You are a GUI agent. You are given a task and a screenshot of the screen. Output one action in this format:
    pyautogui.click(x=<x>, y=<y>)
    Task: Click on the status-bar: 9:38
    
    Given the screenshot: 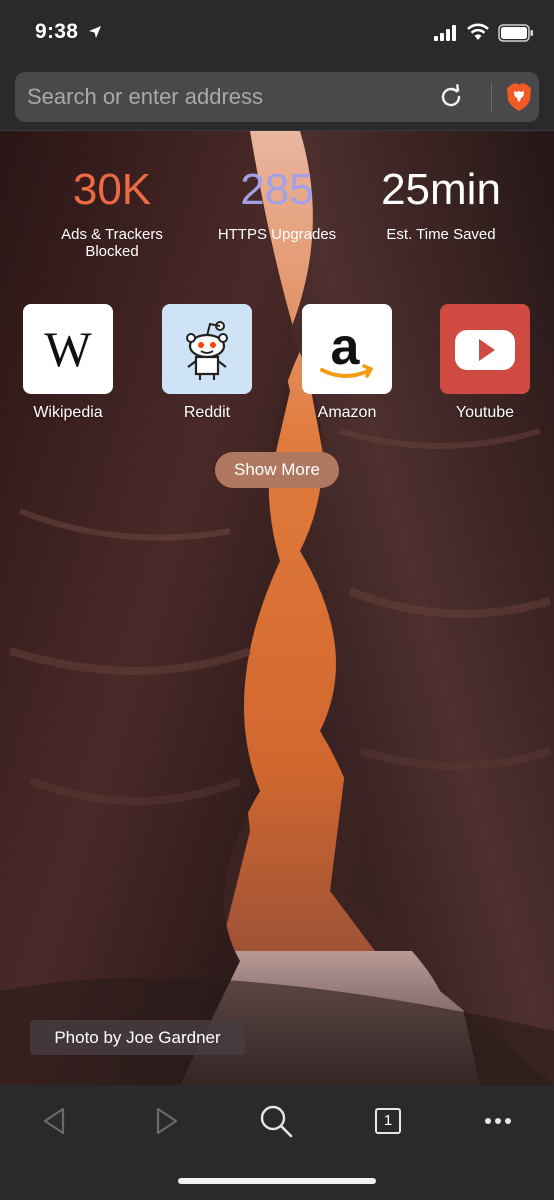 What is the action you would take?
    pyautogui.click(x=277, y=32)
    